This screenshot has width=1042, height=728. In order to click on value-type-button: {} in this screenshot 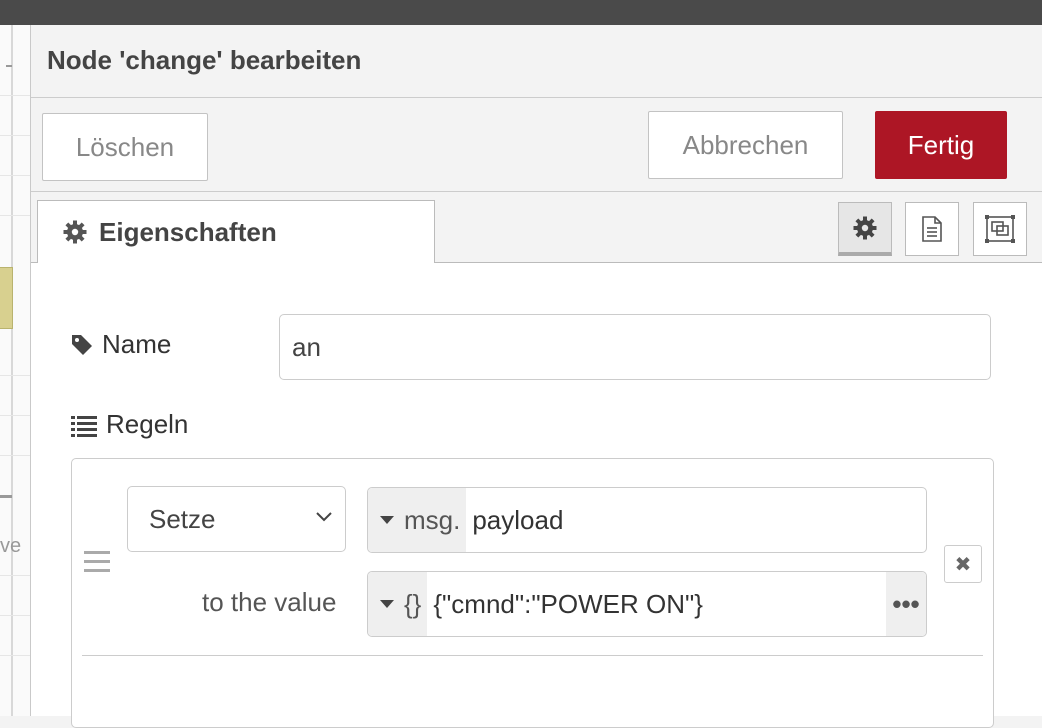, I will do `click(398, 604)`.